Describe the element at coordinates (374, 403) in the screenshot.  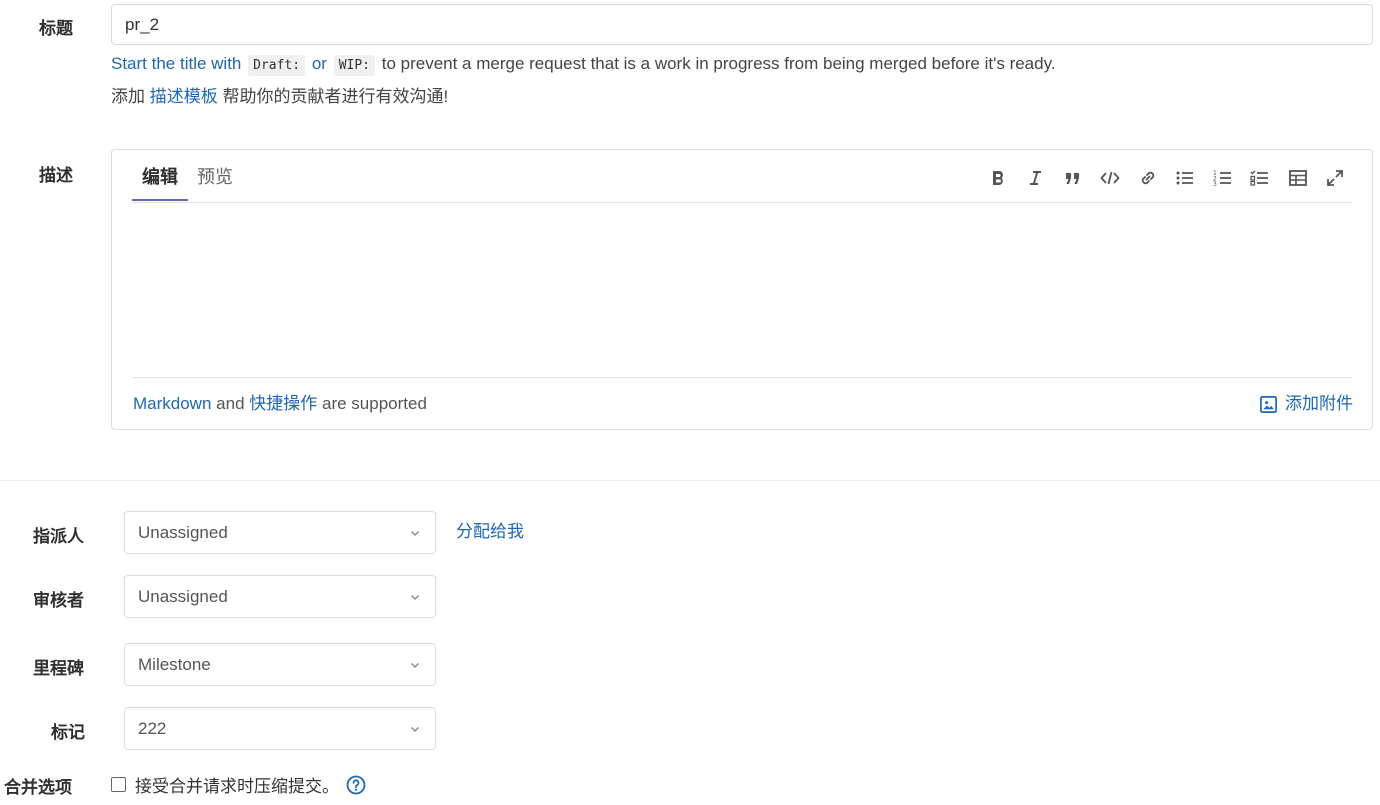
I see `supported-text: are supported` at that location.